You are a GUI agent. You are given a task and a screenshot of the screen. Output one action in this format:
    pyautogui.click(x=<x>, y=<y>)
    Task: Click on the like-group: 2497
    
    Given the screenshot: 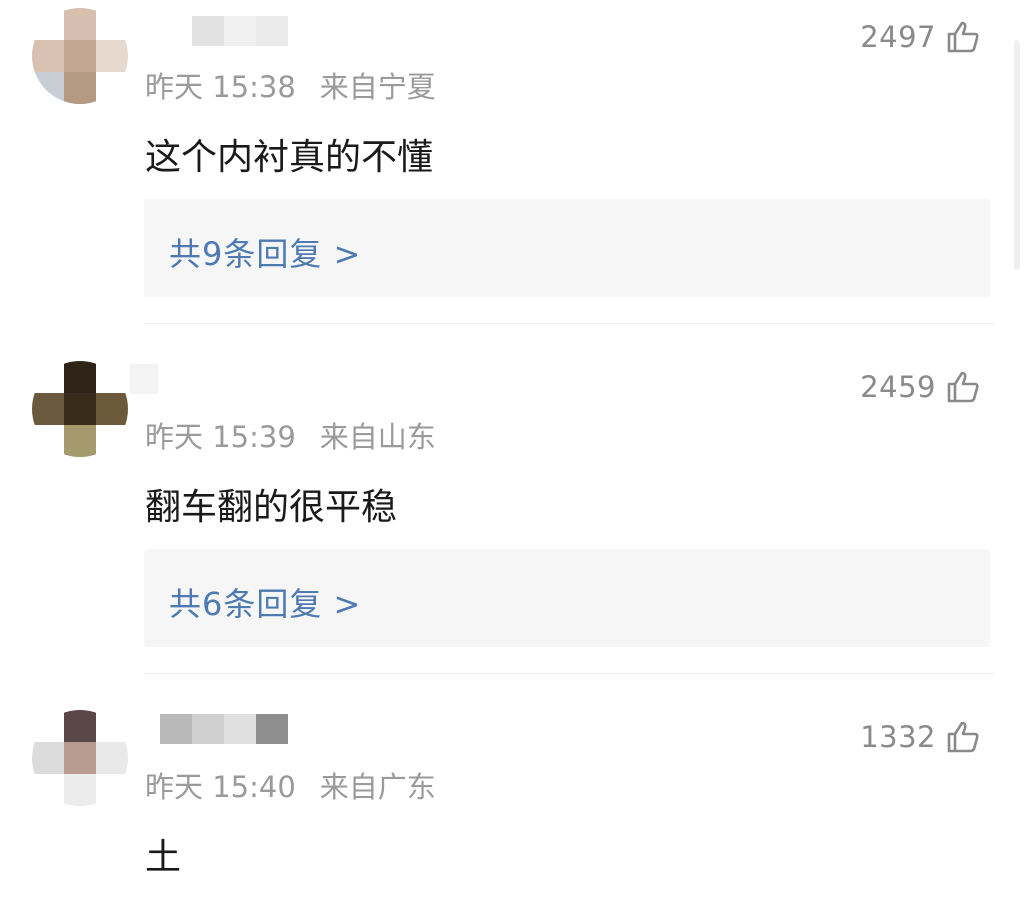 What is the action you would take?
    pyautogui.click(x=920, y=37)
    